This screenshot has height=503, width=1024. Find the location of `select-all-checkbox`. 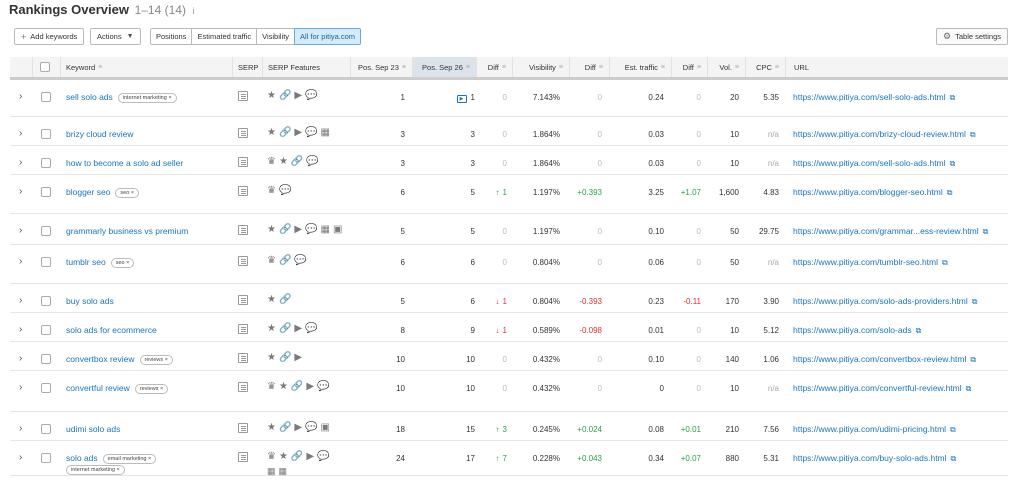

select-all-checkbox is located at coordinates (44, 67).